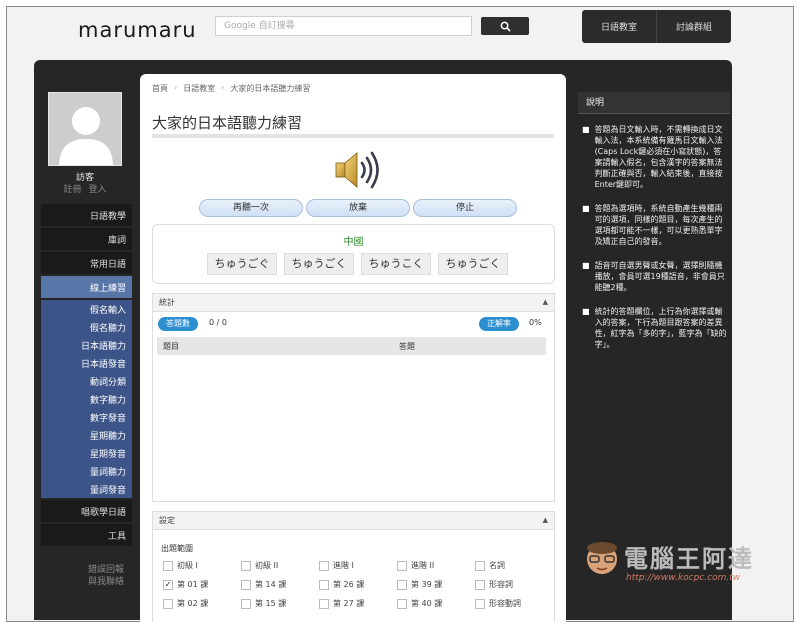 Image resolution: width=800 pixels, height=628 pixels. I want to click on range-checkbox: 名詞, so click(490, 565).